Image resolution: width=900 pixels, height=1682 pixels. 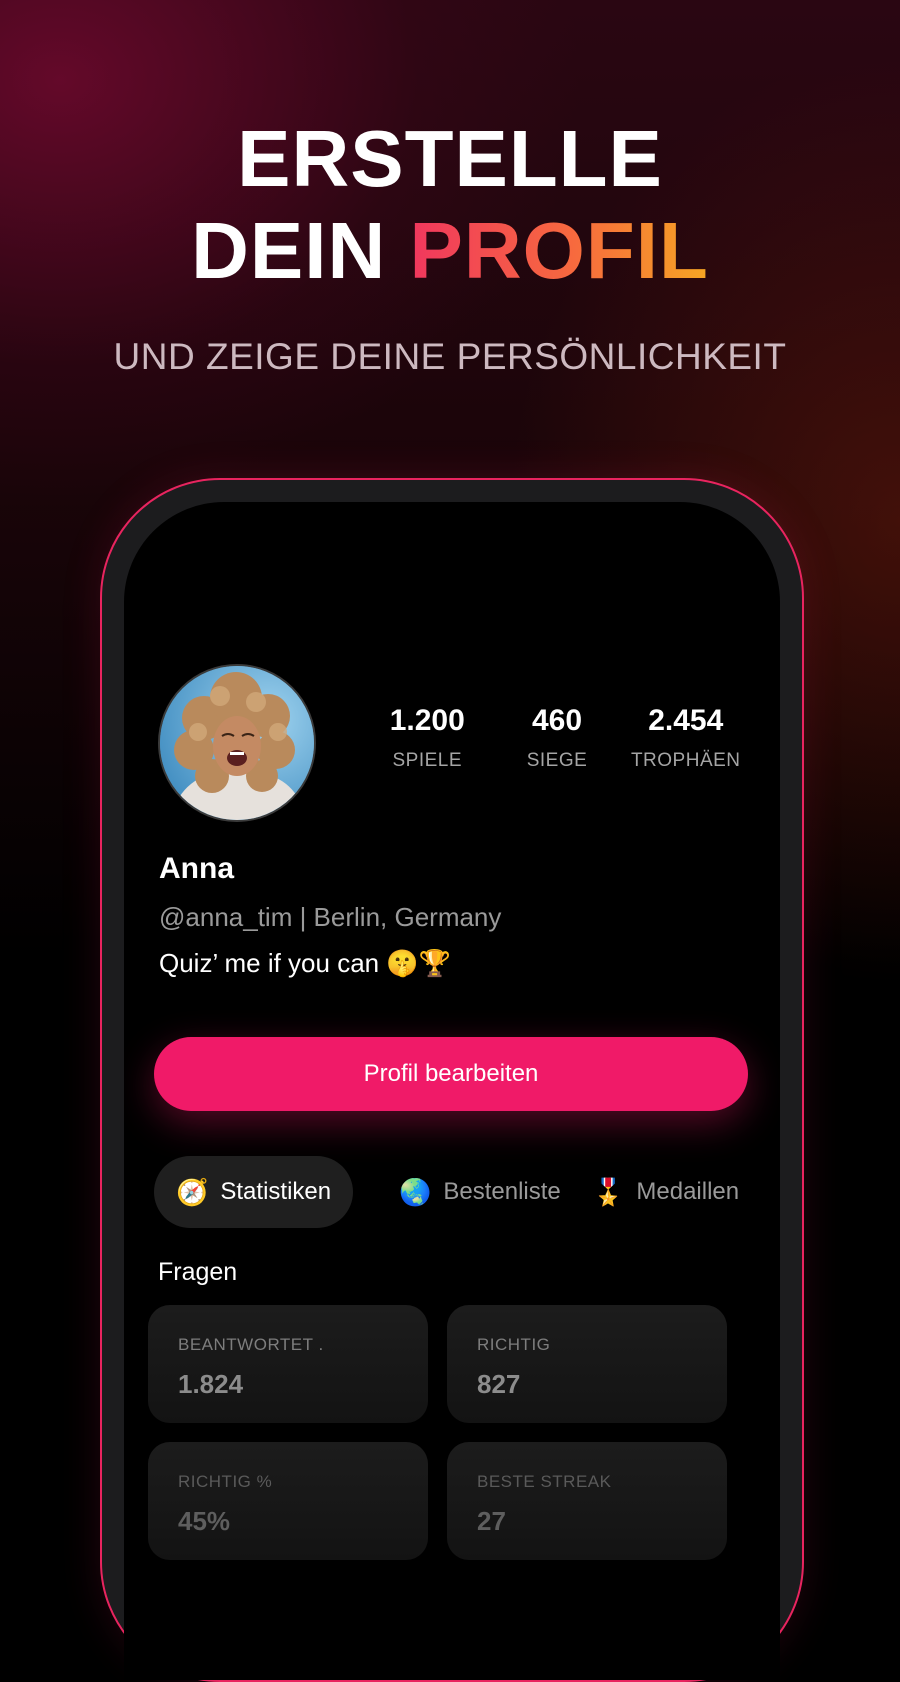 I want to click on stat-card-best-streak-label: BESTE STREAK, so click(x=544, y=1481).